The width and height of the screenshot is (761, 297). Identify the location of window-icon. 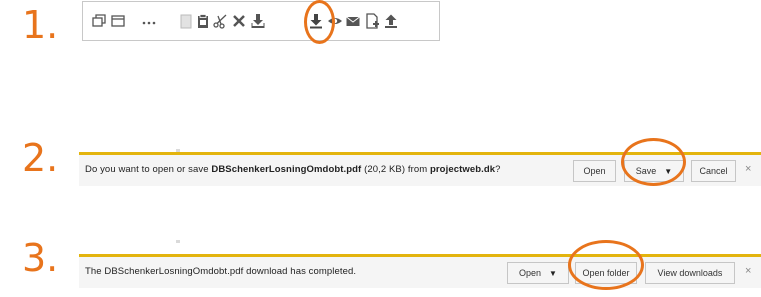
(118, 21).